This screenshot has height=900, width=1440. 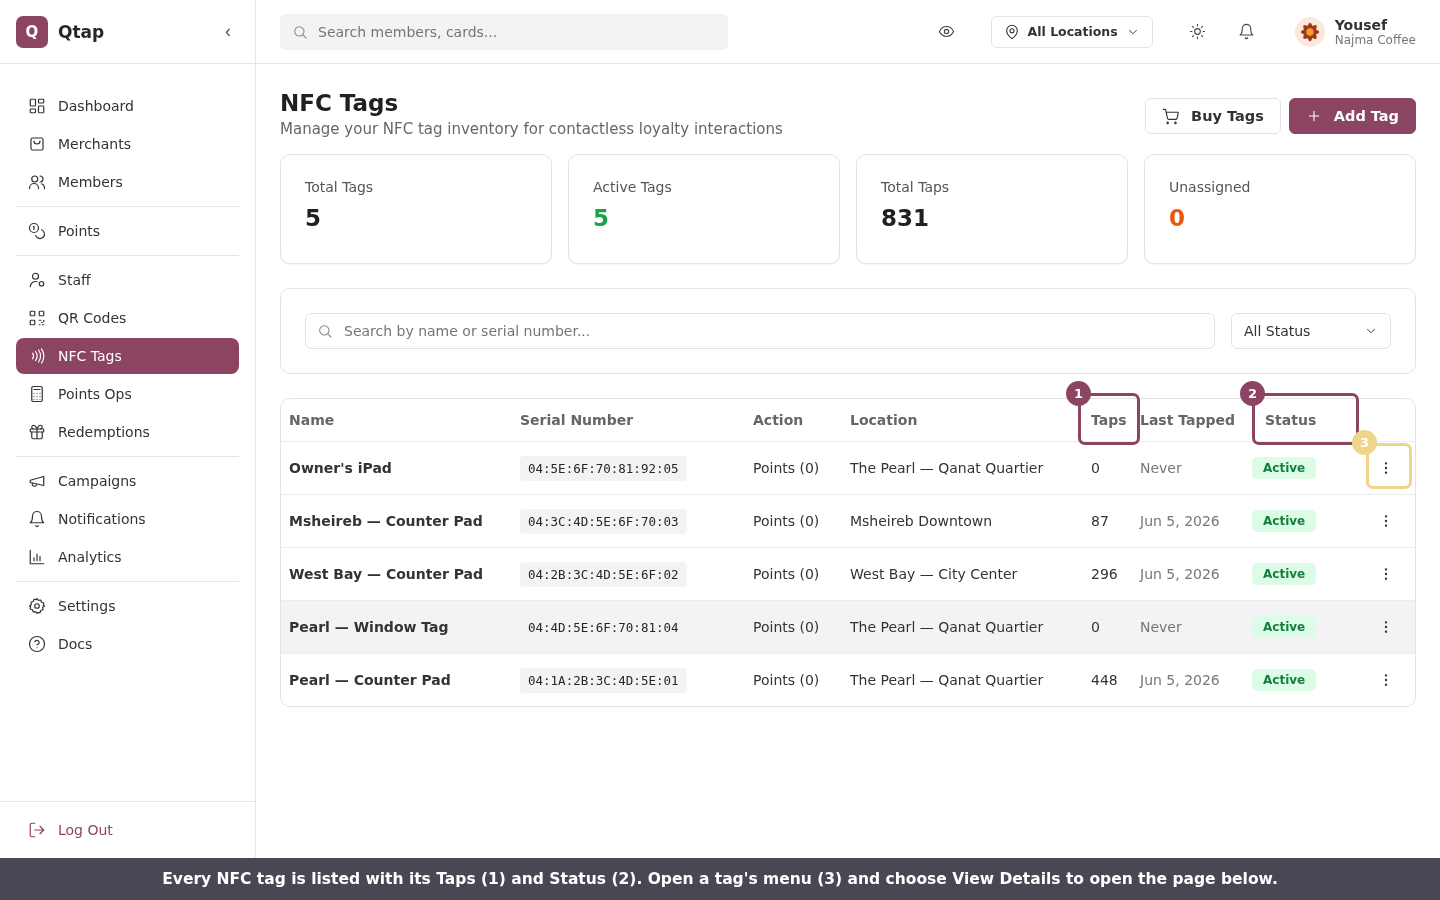 I want to click on grid-icon, so click(x=37, y=106).